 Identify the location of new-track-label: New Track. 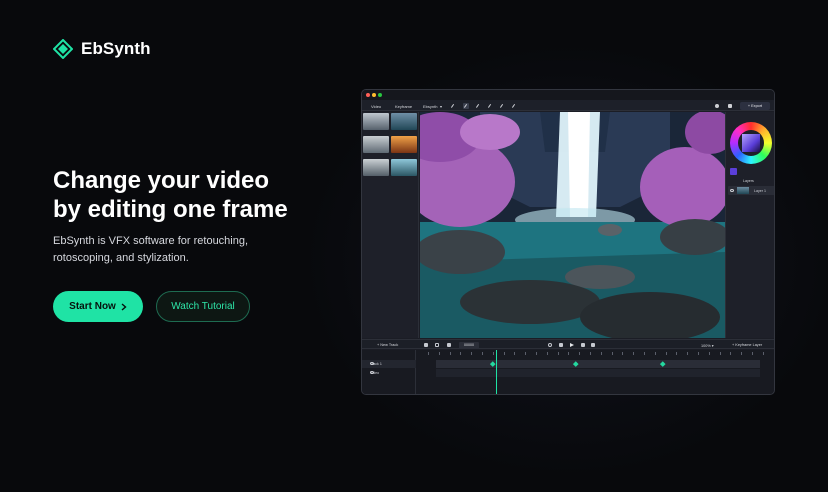
(389, 344).